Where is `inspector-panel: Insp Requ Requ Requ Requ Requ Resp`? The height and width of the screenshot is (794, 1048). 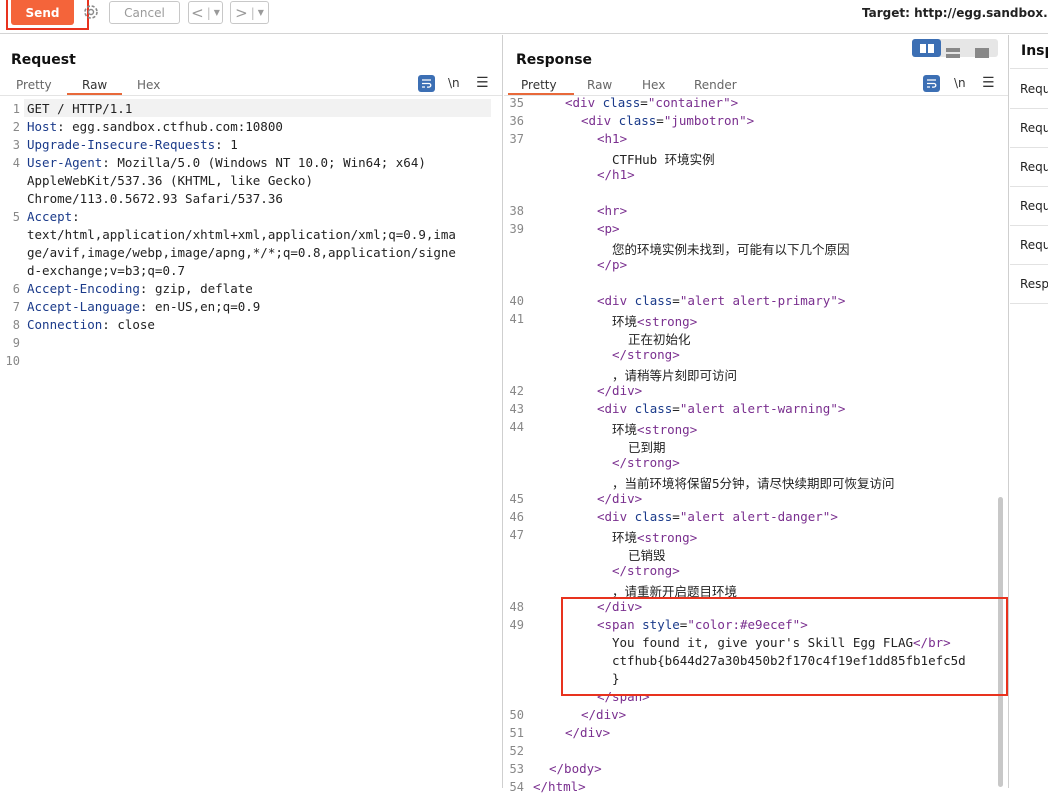 inspector-panel: Insp Requ Requ Requ Requ Requ Resp is located at coordinates (1029, 411).